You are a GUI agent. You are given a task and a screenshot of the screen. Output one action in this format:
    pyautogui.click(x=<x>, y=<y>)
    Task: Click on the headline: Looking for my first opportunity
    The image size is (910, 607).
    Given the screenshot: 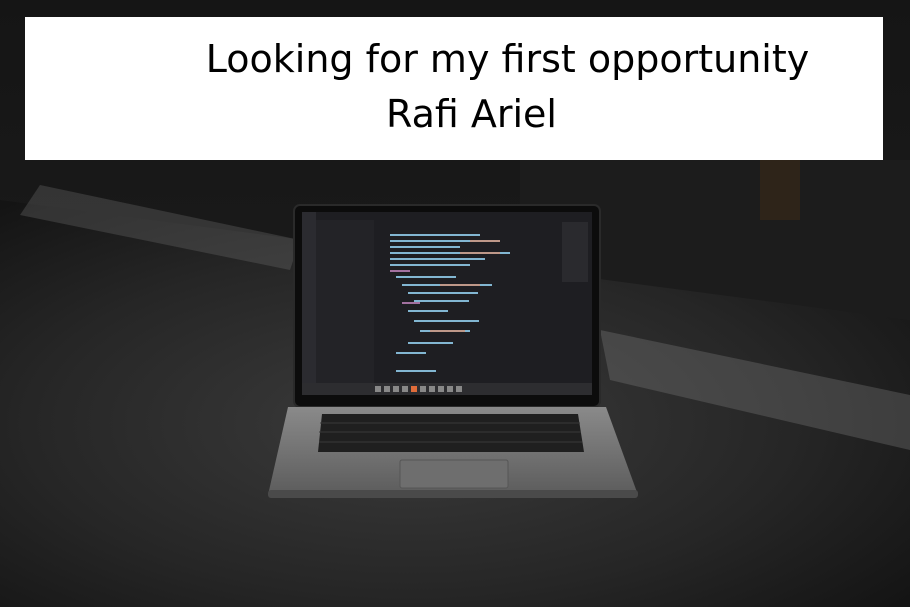 What is the action you would take?
    pyautogui.click(x=507, y=59)
    